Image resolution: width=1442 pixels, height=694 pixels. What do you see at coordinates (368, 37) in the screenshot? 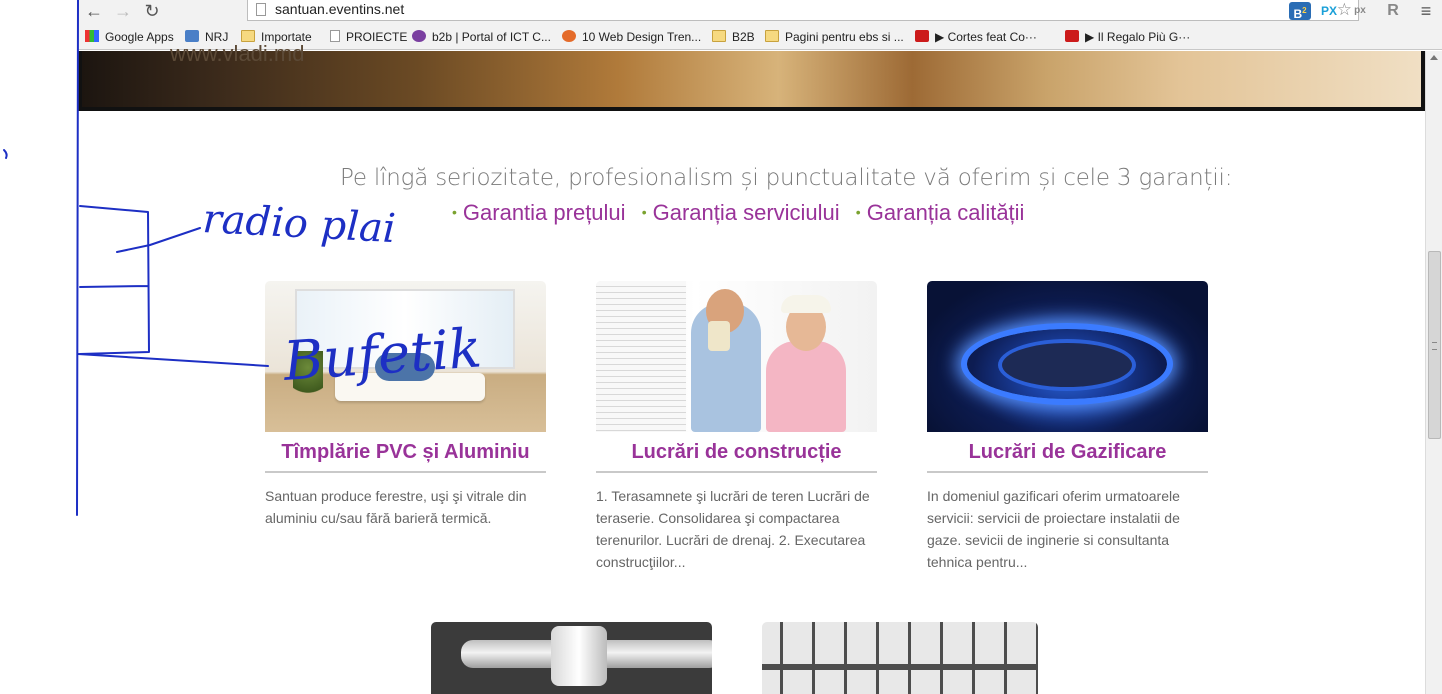
I see `bookmark-proiecte: PROIECTE` at bounding box center [368, 37].